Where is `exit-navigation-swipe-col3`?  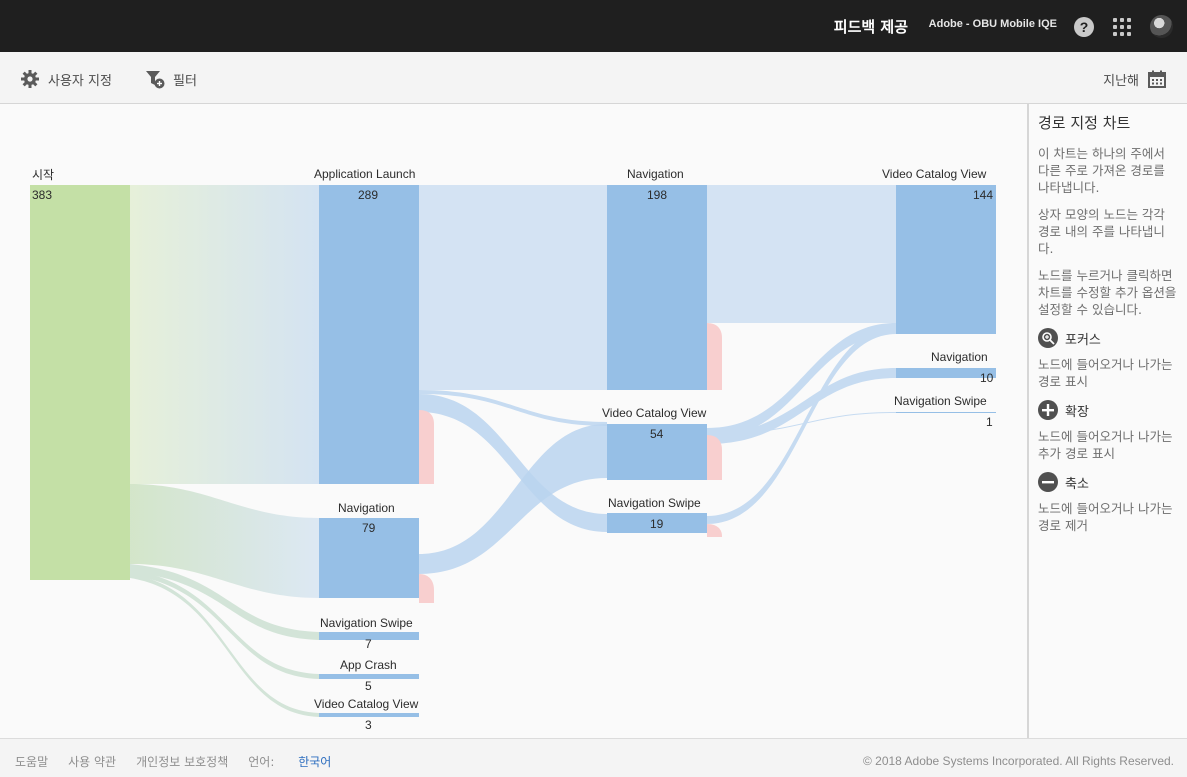
exit-navigation-swipe-col3 is located at coordinates (714, 530).